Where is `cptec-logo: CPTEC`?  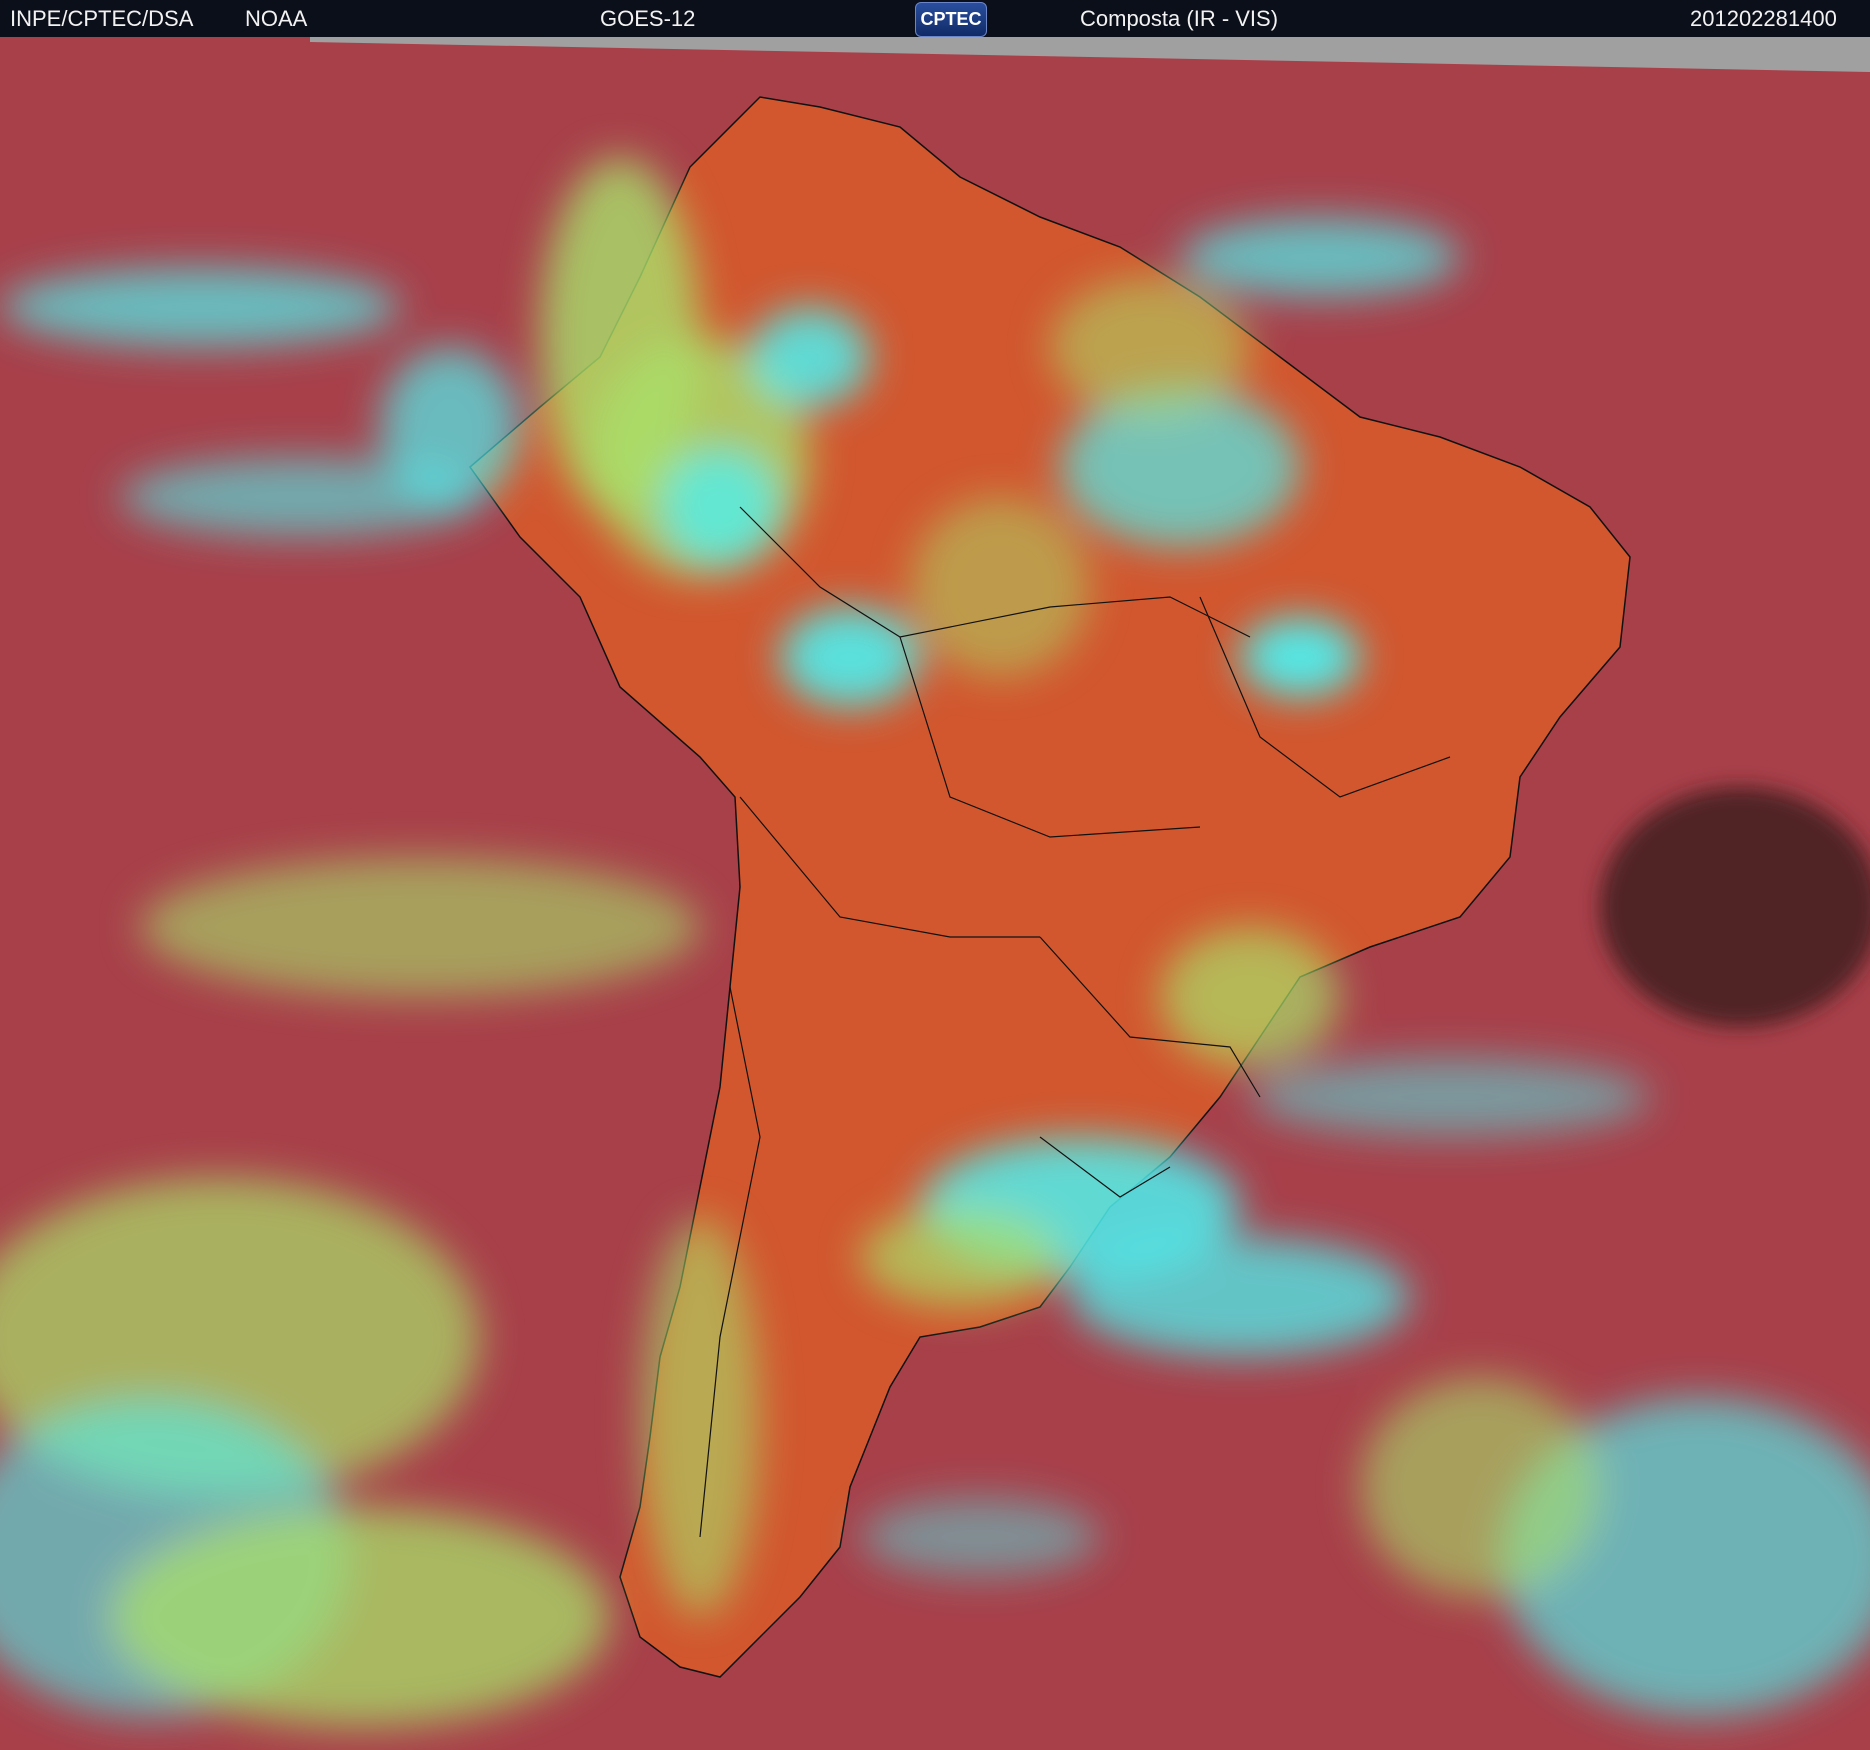
cptec-logo: CPTEC is located at coordinates (951, 19).